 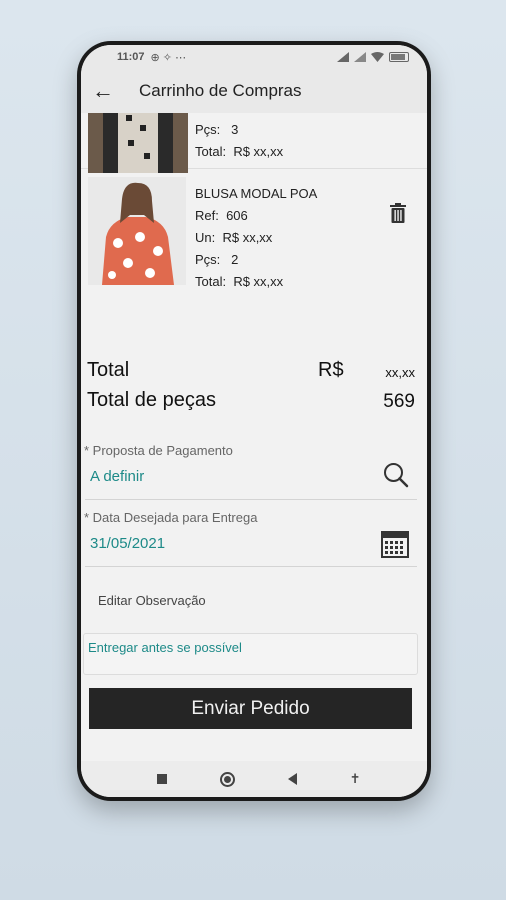 I want to click on delivery-date-field: * Data Desejada para Entrega 31/05/2021, so click(x=254, y=538).